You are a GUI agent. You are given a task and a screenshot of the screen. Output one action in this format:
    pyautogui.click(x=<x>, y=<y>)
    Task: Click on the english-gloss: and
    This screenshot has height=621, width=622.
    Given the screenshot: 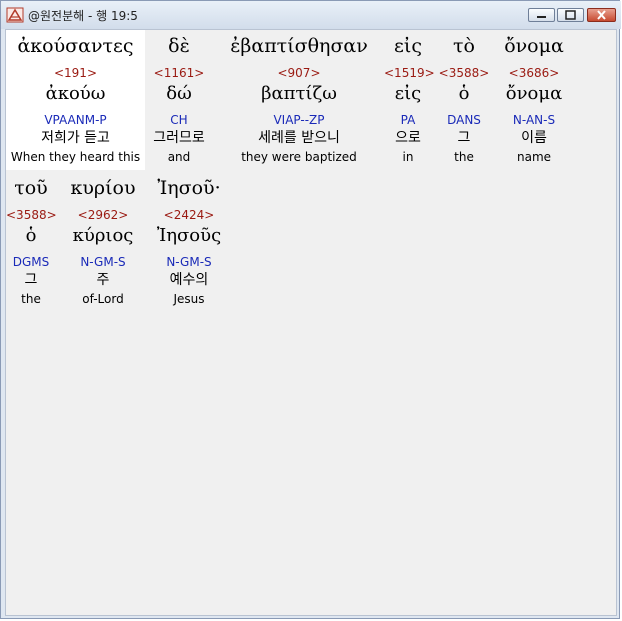 What is the action you would take?
    pyautogui.click(x=179, y=157)
    